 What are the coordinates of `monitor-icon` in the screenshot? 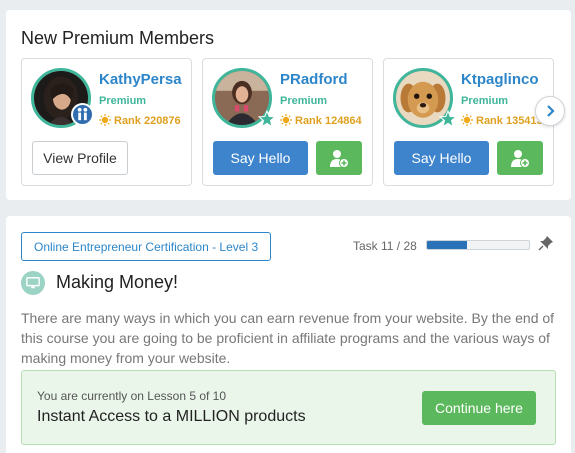 It's located at (33, 283).